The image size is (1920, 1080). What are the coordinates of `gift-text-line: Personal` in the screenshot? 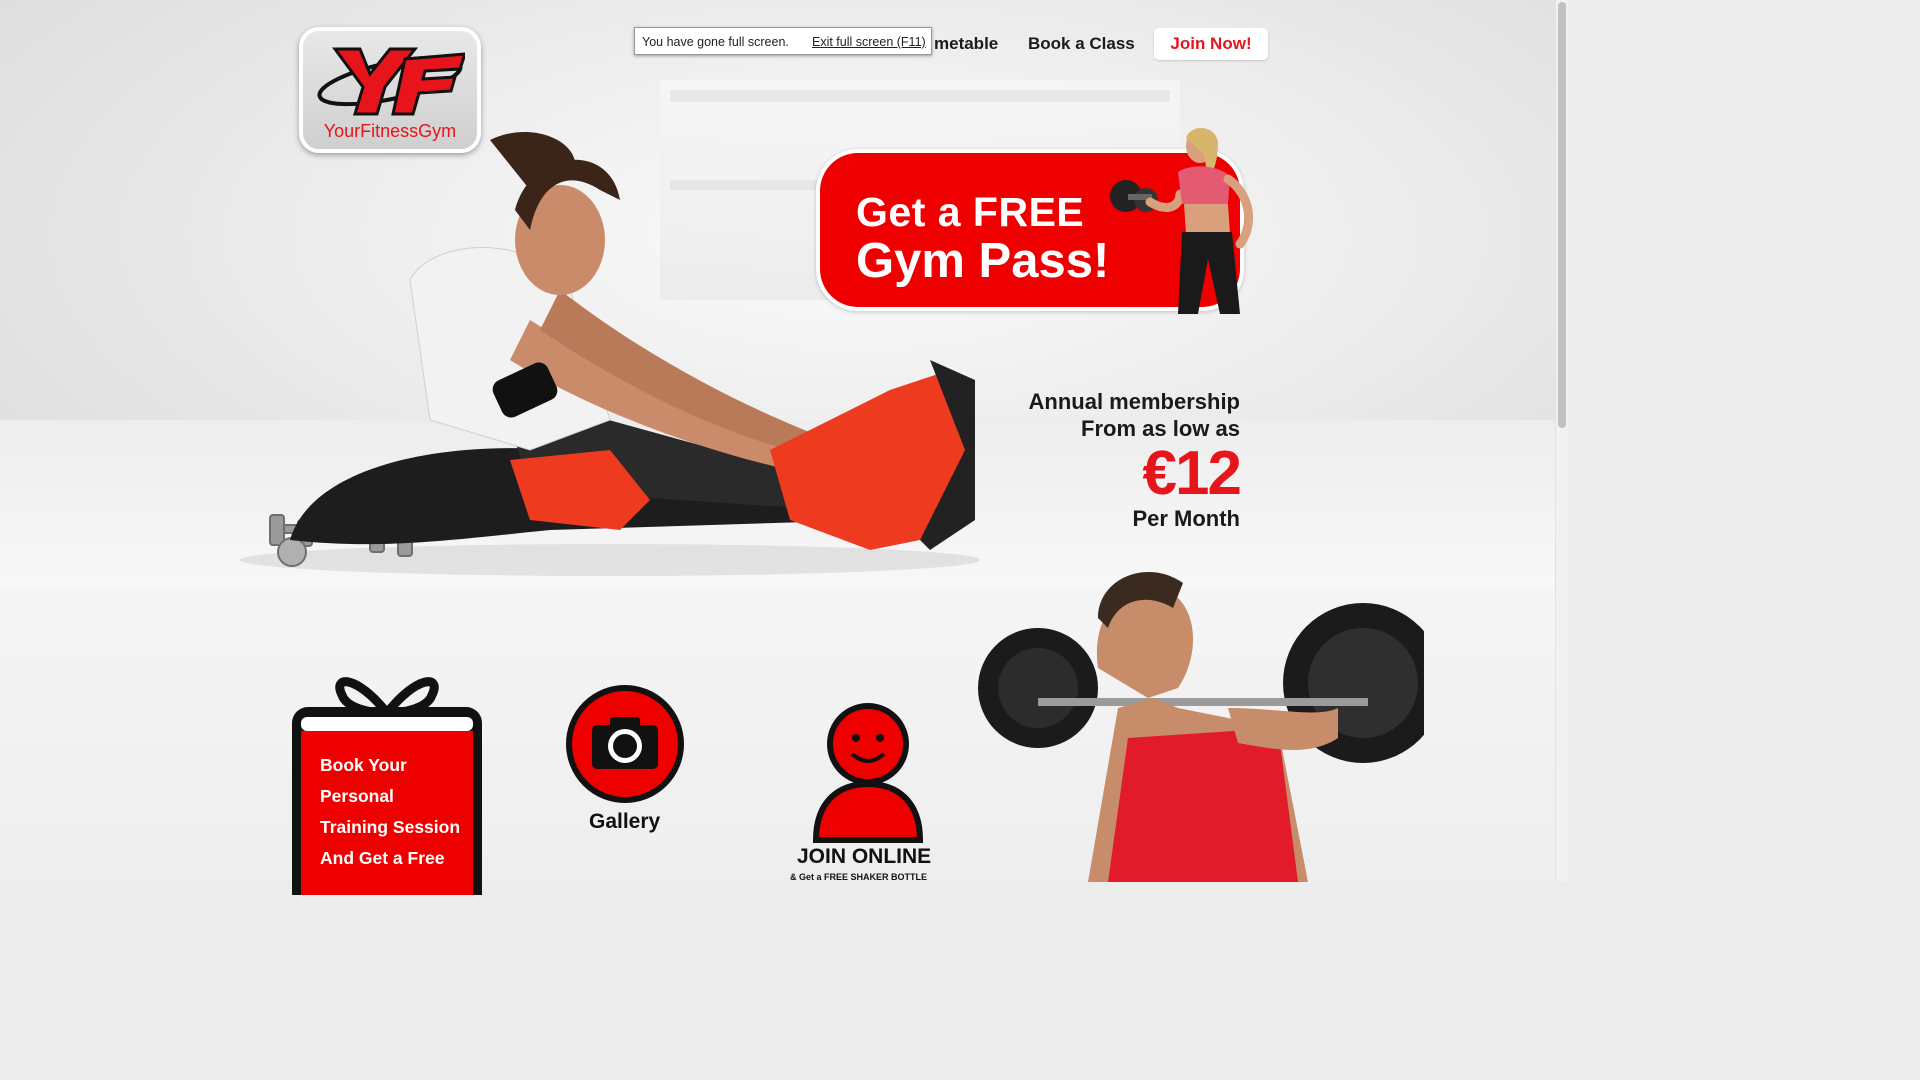 It's located at (357, 796).